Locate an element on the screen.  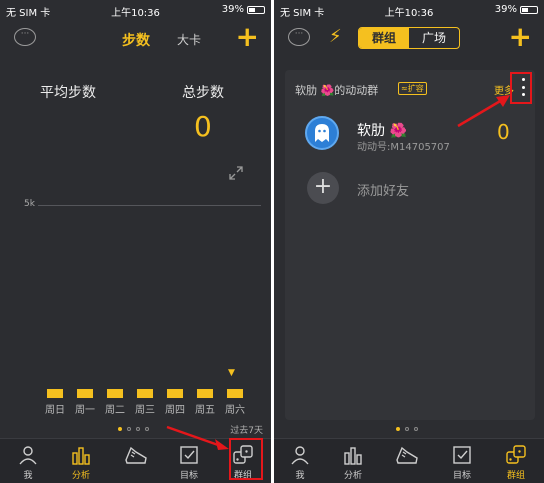
avatar is located at coordinates (322, 133).